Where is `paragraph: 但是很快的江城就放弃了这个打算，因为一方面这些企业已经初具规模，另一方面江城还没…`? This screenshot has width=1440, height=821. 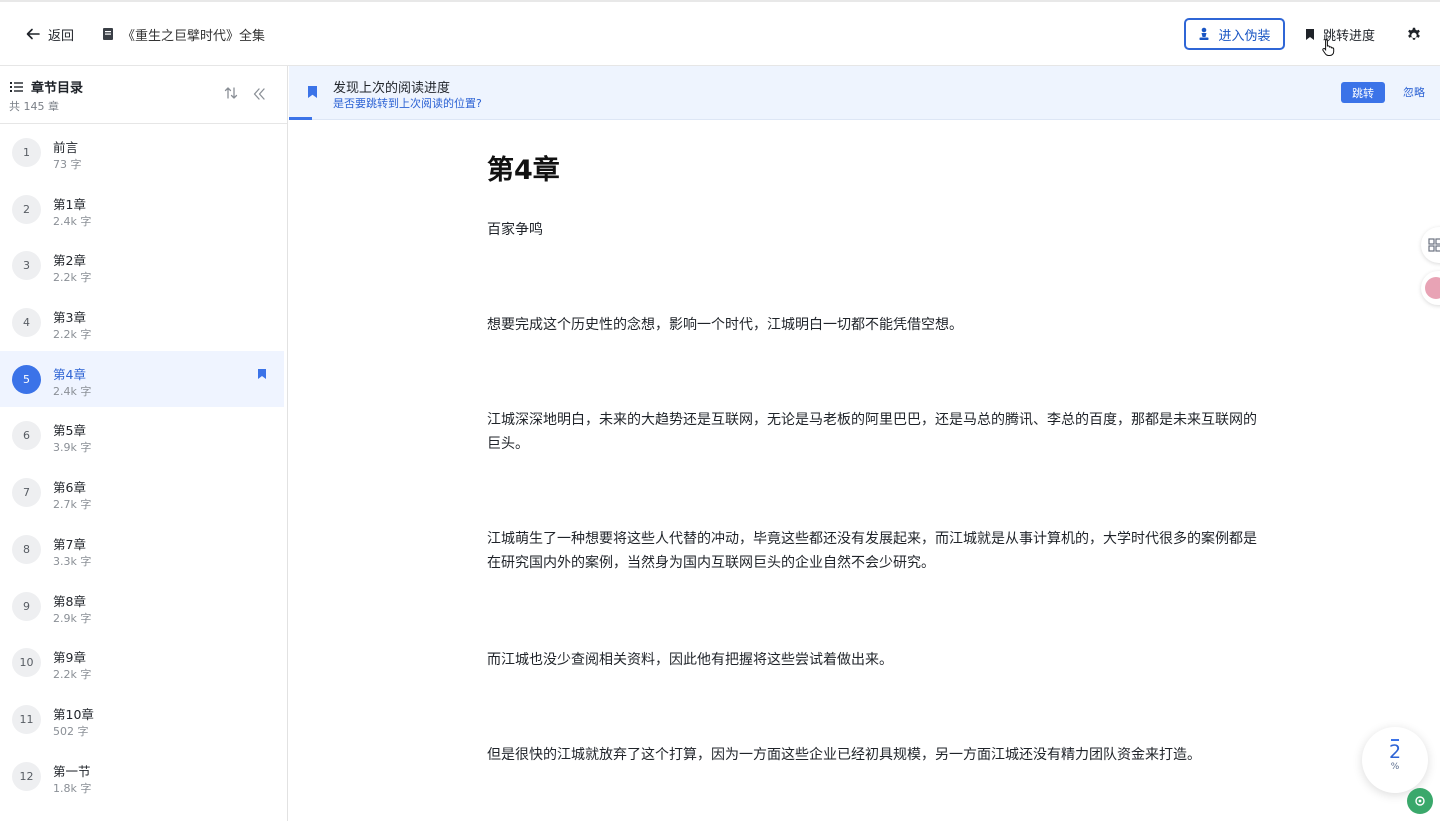 paragraph: 但是很快的江城就放弃了这个打算，因为一方面这些企业已经初具规模，另一方面江城还没… is located at coordinates (844, 755).